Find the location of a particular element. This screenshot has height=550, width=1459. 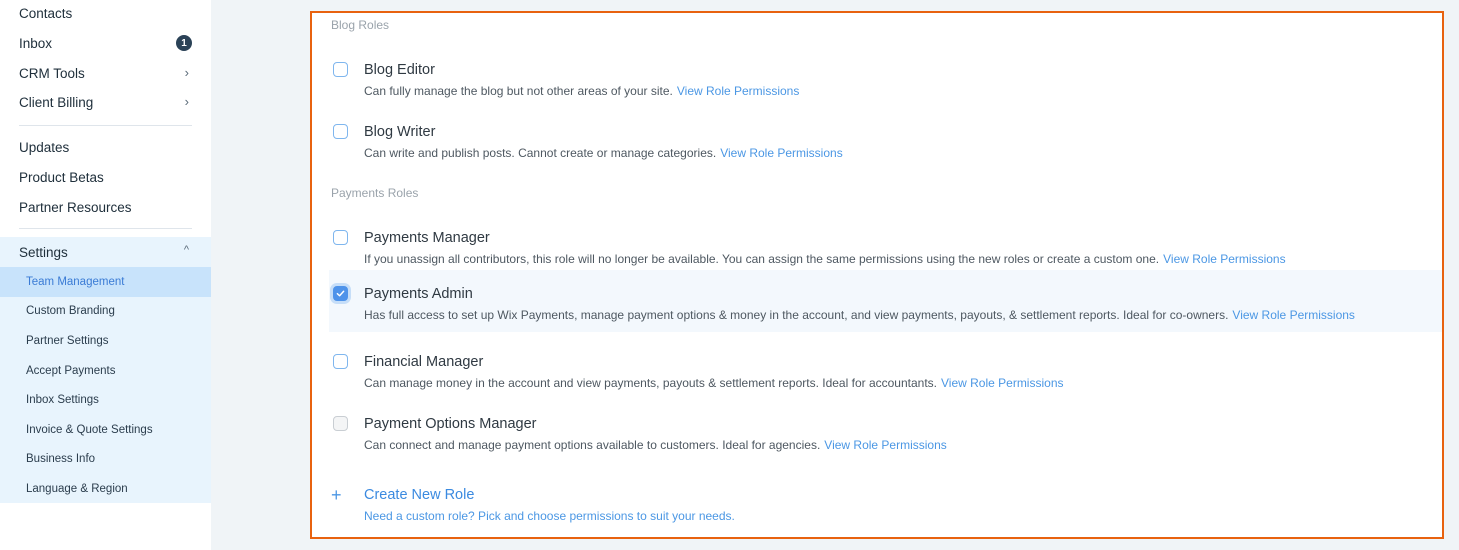

sidebar-subitem-label: Invoice & Quote Settings is located at coordinates (89, 429).